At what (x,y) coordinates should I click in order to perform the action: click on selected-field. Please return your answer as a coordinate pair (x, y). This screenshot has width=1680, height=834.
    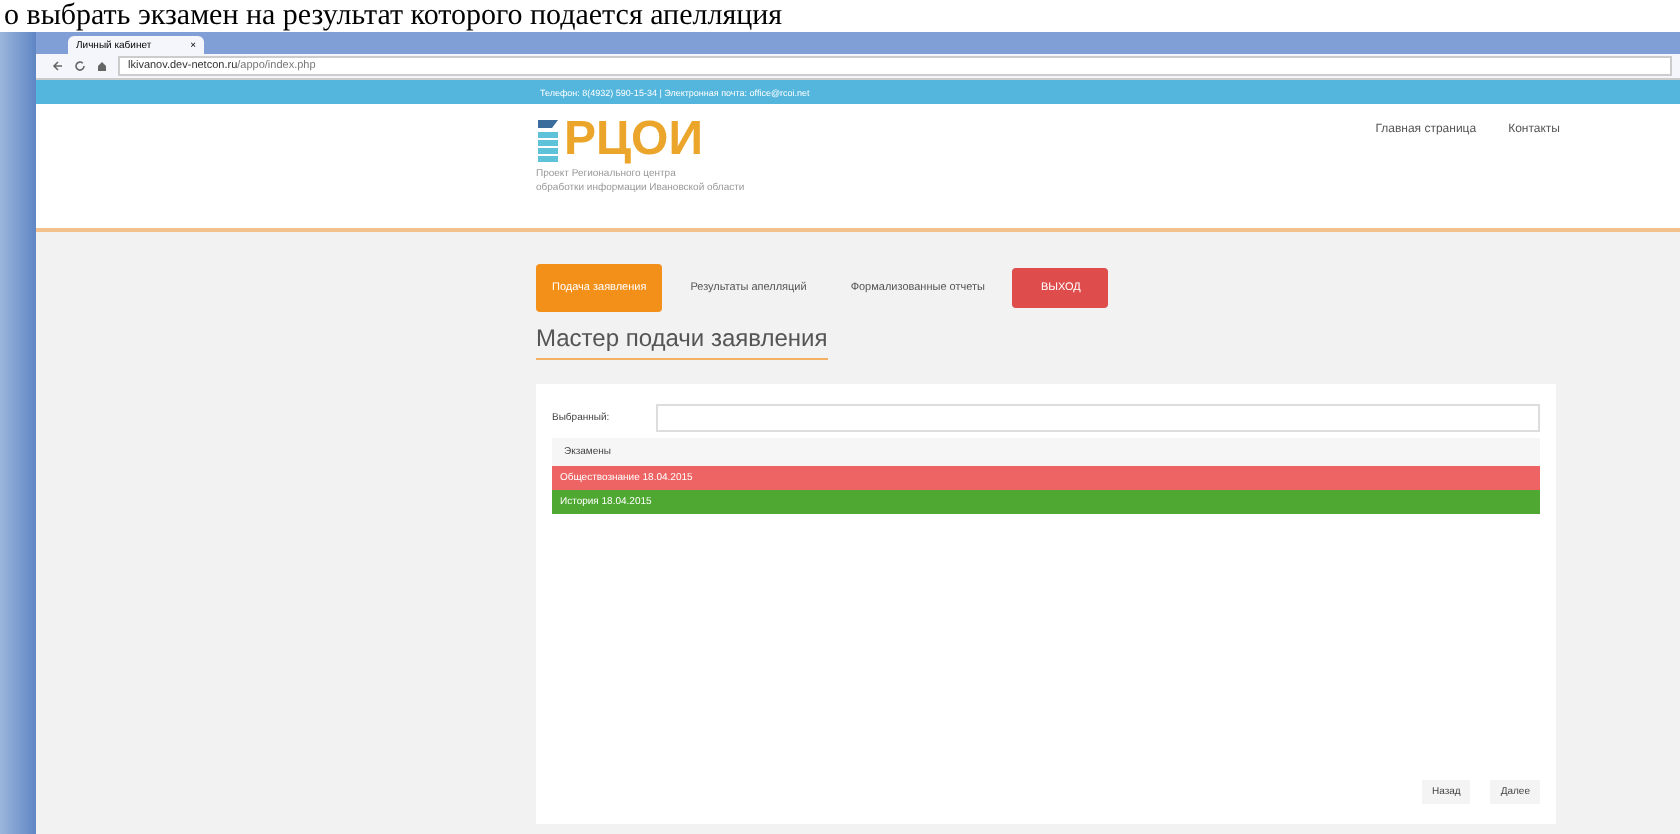
    Looking at the image, I should click on (1098, 418).